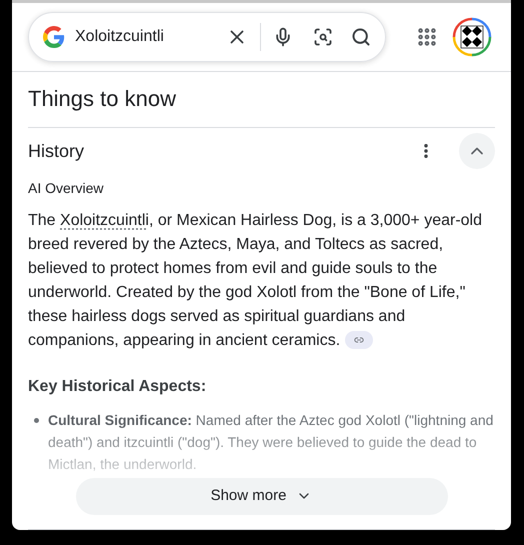  What do you see at coordinates (57, 151) in the screenshot?
I see `topic-title: History` at bounding box center [57, 151].